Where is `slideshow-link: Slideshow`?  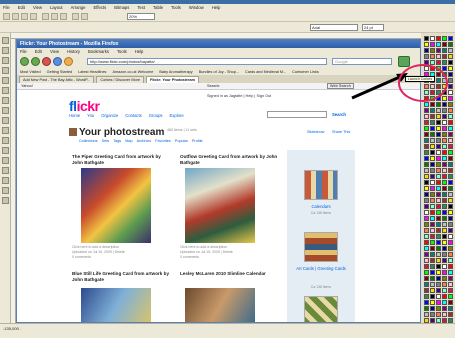 slideshow-link: Slideshow is located at coordinates (315, 132).